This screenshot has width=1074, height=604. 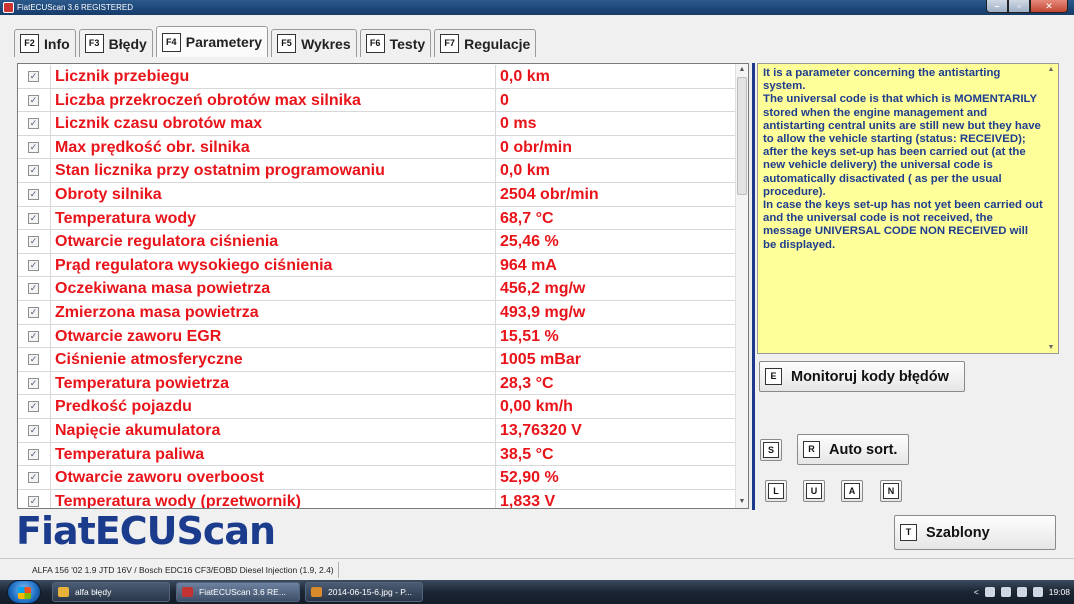 I want to click on taskbar-item-folder: alfa błędy, so click(x=111, y=592).